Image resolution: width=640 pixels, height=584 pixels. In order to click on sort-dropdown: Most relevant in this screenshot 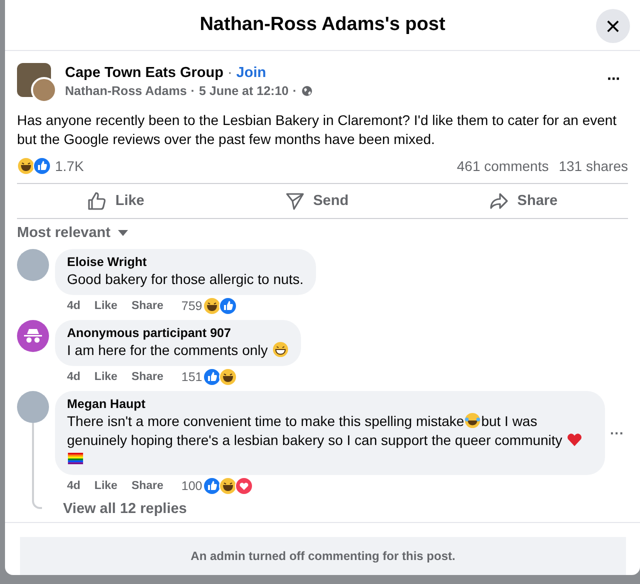, I will do `click(72, 233)`.